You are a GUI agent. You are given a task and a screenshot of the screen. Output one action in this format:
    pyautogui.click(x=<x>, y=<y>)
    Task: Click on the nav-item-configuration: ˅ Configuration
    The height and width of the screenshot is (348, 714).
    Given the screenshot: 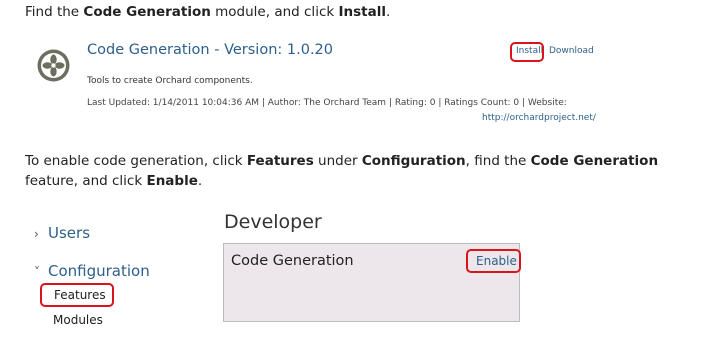 What is the action you would take?
    pyautogui.click(x=92, y=271)
    